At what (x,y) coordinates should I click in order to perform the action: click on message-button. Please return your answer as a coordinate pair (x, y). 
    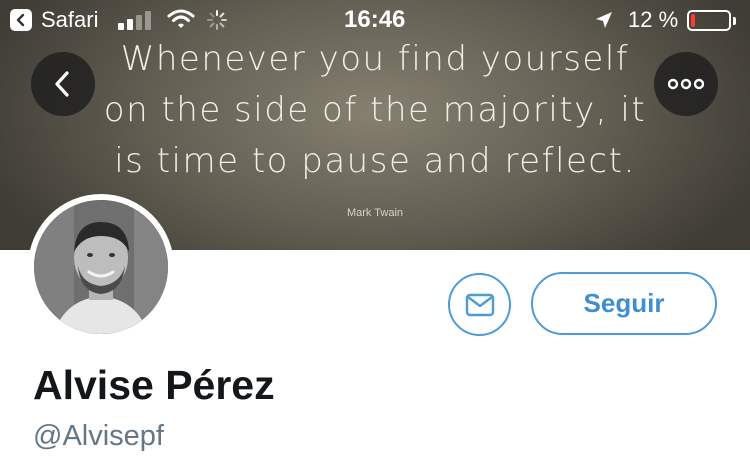
    Looking at the image, I should click on (479, 304).